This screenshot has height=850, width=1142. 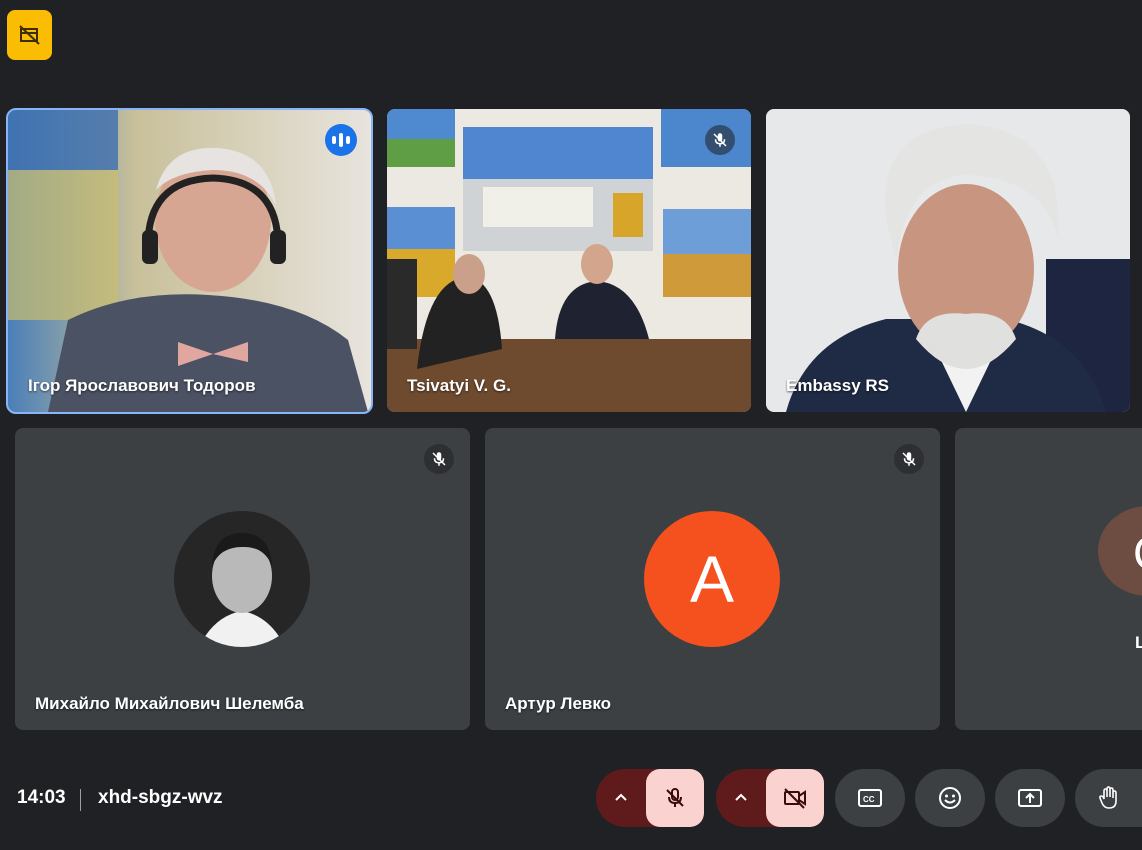 I want to click on present-button, so click(x=1030, y=798).